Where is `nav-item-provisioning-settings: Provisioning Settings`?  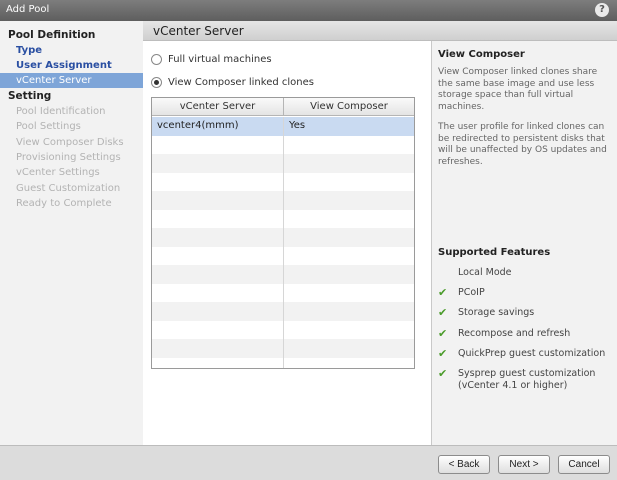 nav-item-provisioning-settings: Provisioning Settings is located at coordinates (68, 157).